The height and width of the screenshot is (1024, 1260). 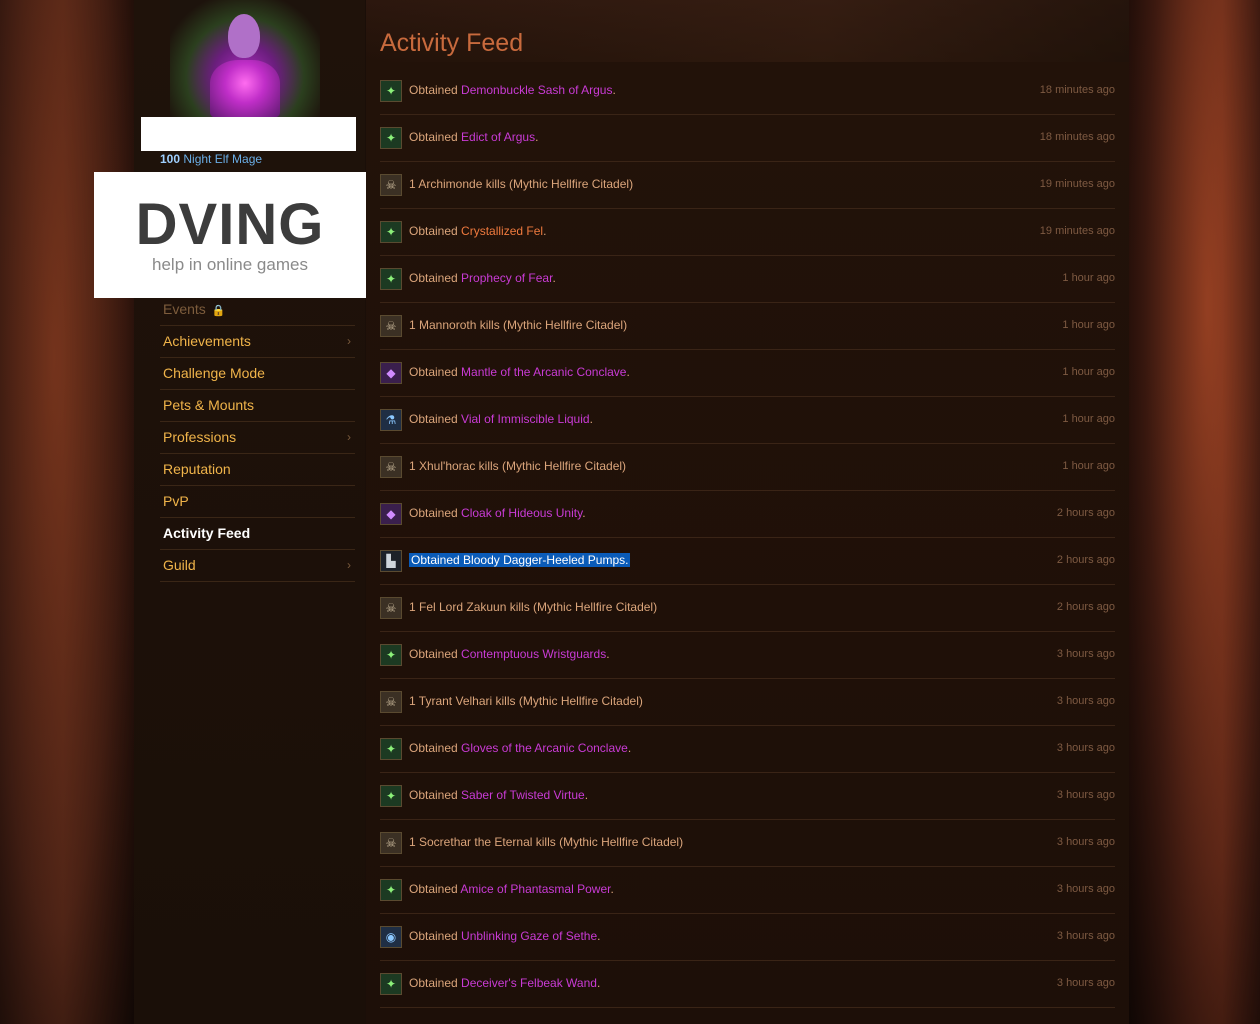 What do you see at coordinates (170, 159) in the screenshot?
I see `character-level: 100` at bounding box center [170, 159].